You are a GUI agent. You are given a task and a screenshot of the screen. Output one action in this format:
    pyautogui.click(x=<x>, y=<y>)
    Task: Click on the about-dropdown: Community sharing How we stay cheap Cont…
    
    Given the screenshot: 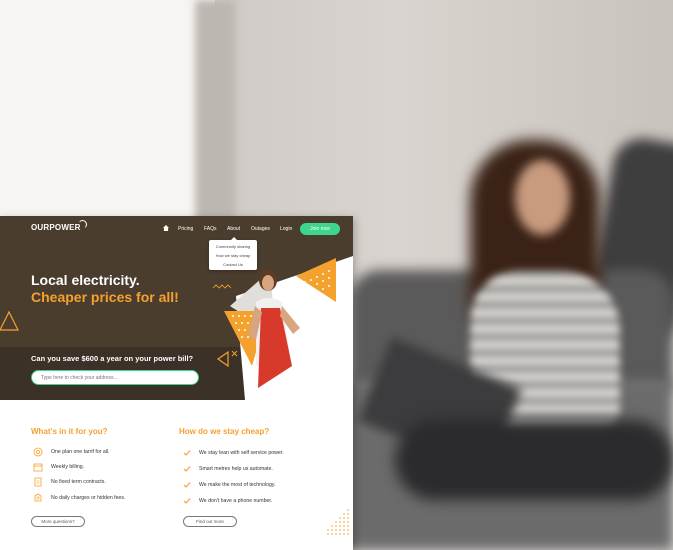 What is the action you would take?
    pyautogui.click(x=233, y=253)
    